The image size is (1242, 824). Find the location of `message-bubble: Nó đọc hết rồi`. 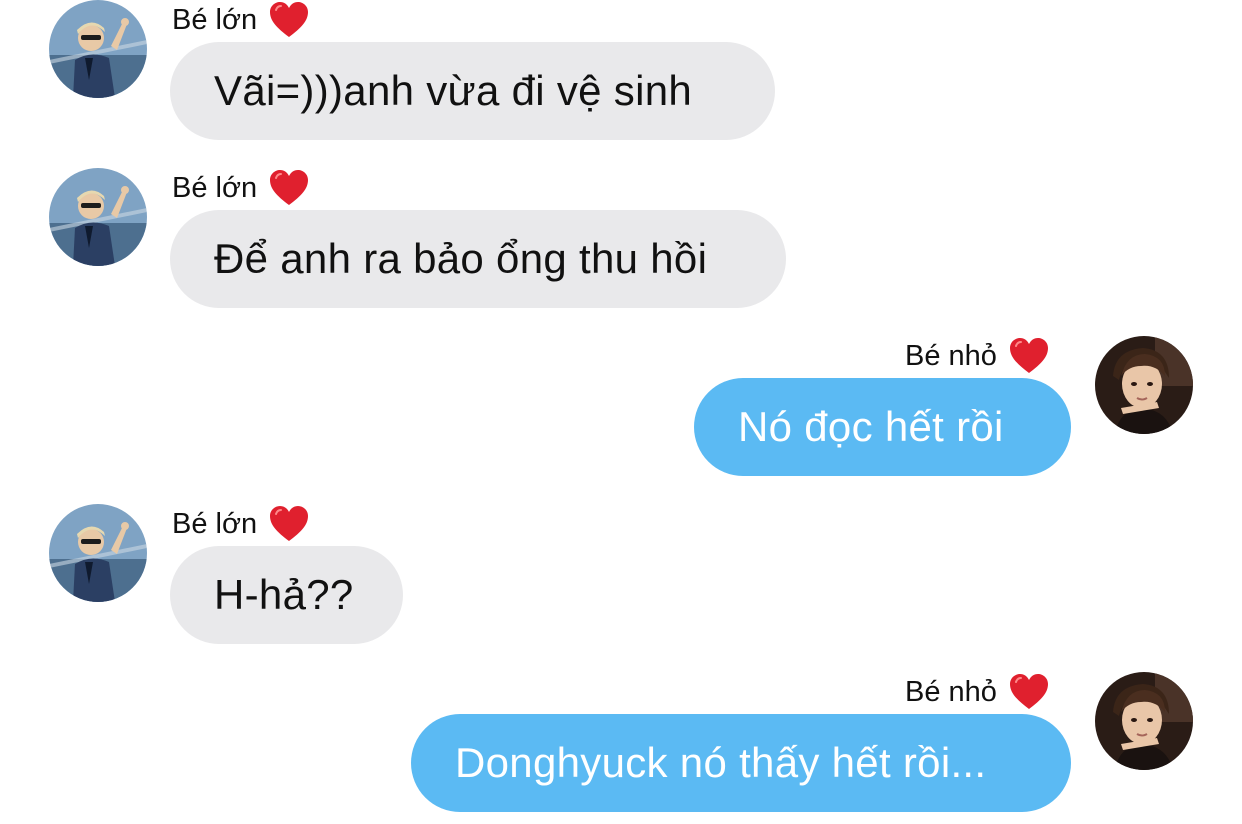

message-bubble: Nó đọc hết rồi is located at coordinates (882, 427).